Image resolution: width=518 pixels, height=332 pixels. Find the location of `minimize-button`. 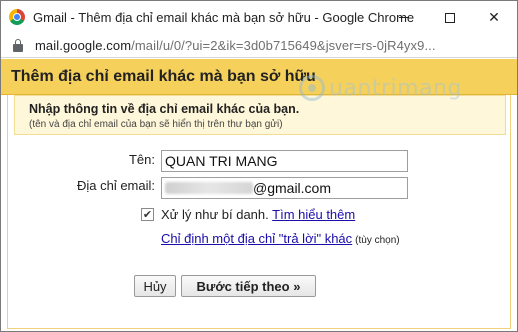

minimize-button is located at coordinates (404, 17).